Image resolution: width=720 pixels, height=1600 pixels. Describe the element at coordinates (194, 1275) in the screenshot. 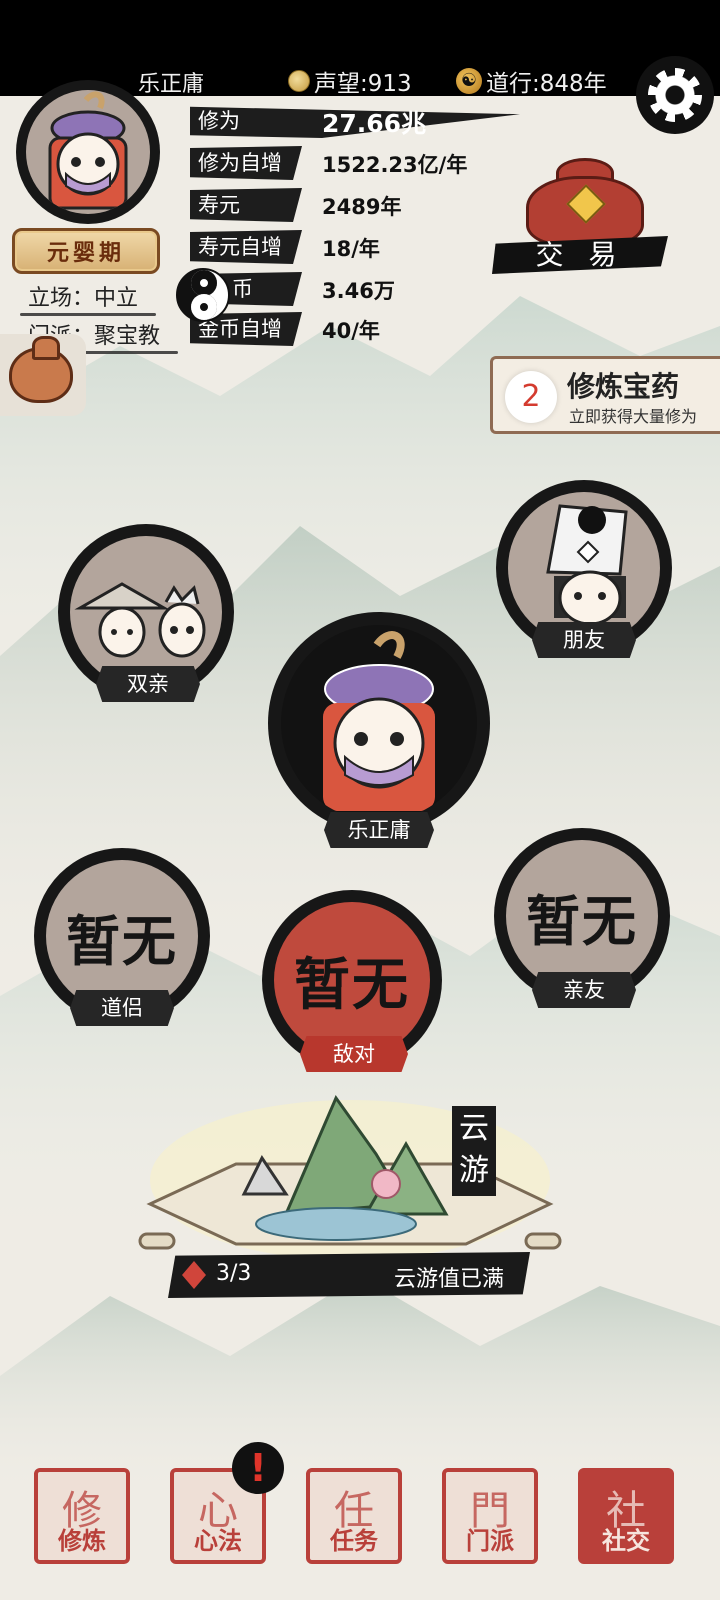

I see `diamond-icon` at that location.